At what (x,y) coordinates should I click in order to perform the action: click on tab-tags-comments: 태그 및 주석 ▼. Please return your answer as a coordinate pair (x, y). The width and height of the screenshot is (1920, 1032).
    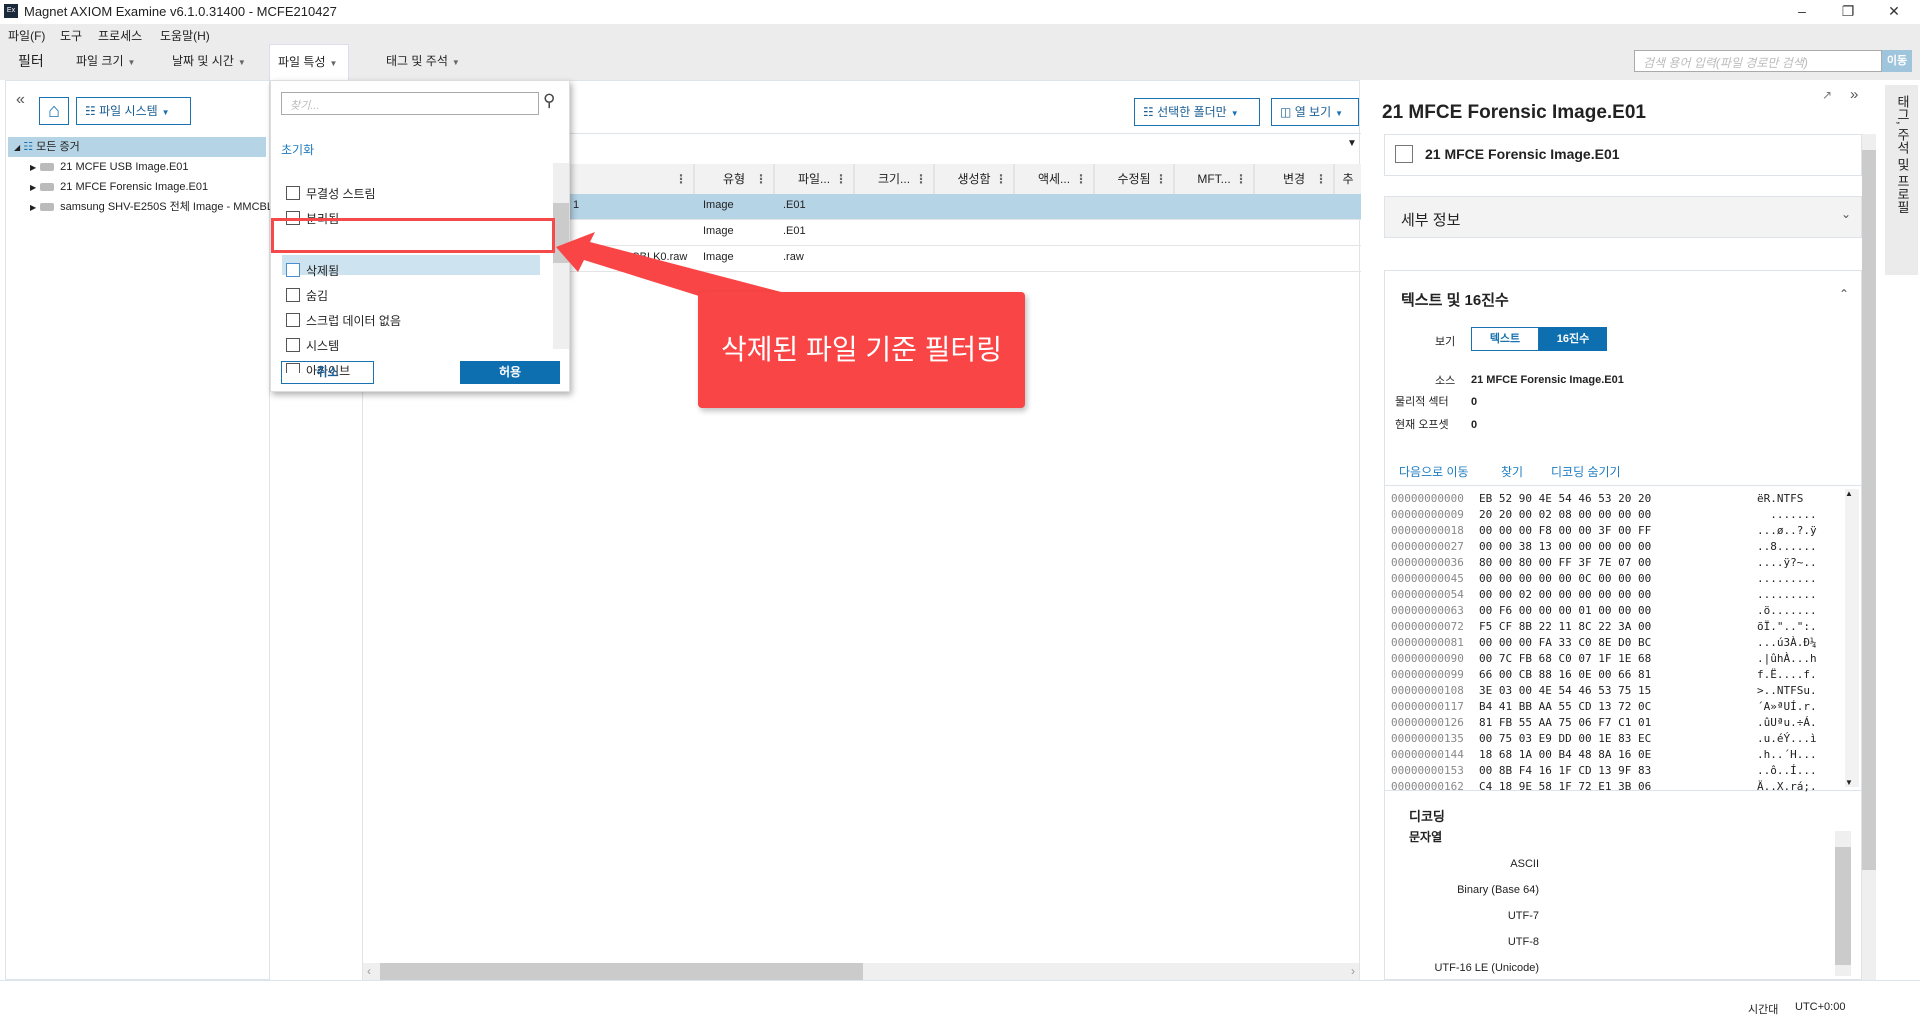
    Looking at the image, I should click on (423, 62).